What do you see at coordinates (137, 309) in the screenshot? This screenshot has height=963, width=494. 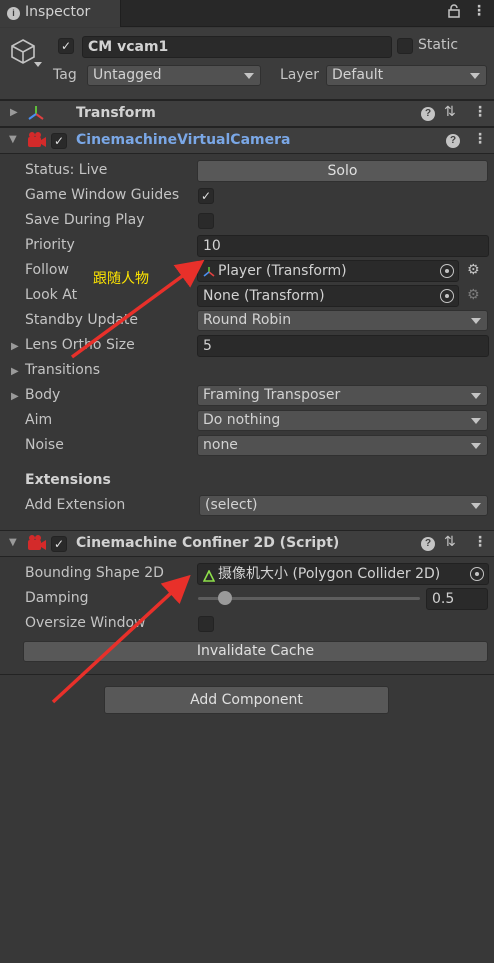 I see `annotation-arrow-follow` at bounding box center [137, 309].